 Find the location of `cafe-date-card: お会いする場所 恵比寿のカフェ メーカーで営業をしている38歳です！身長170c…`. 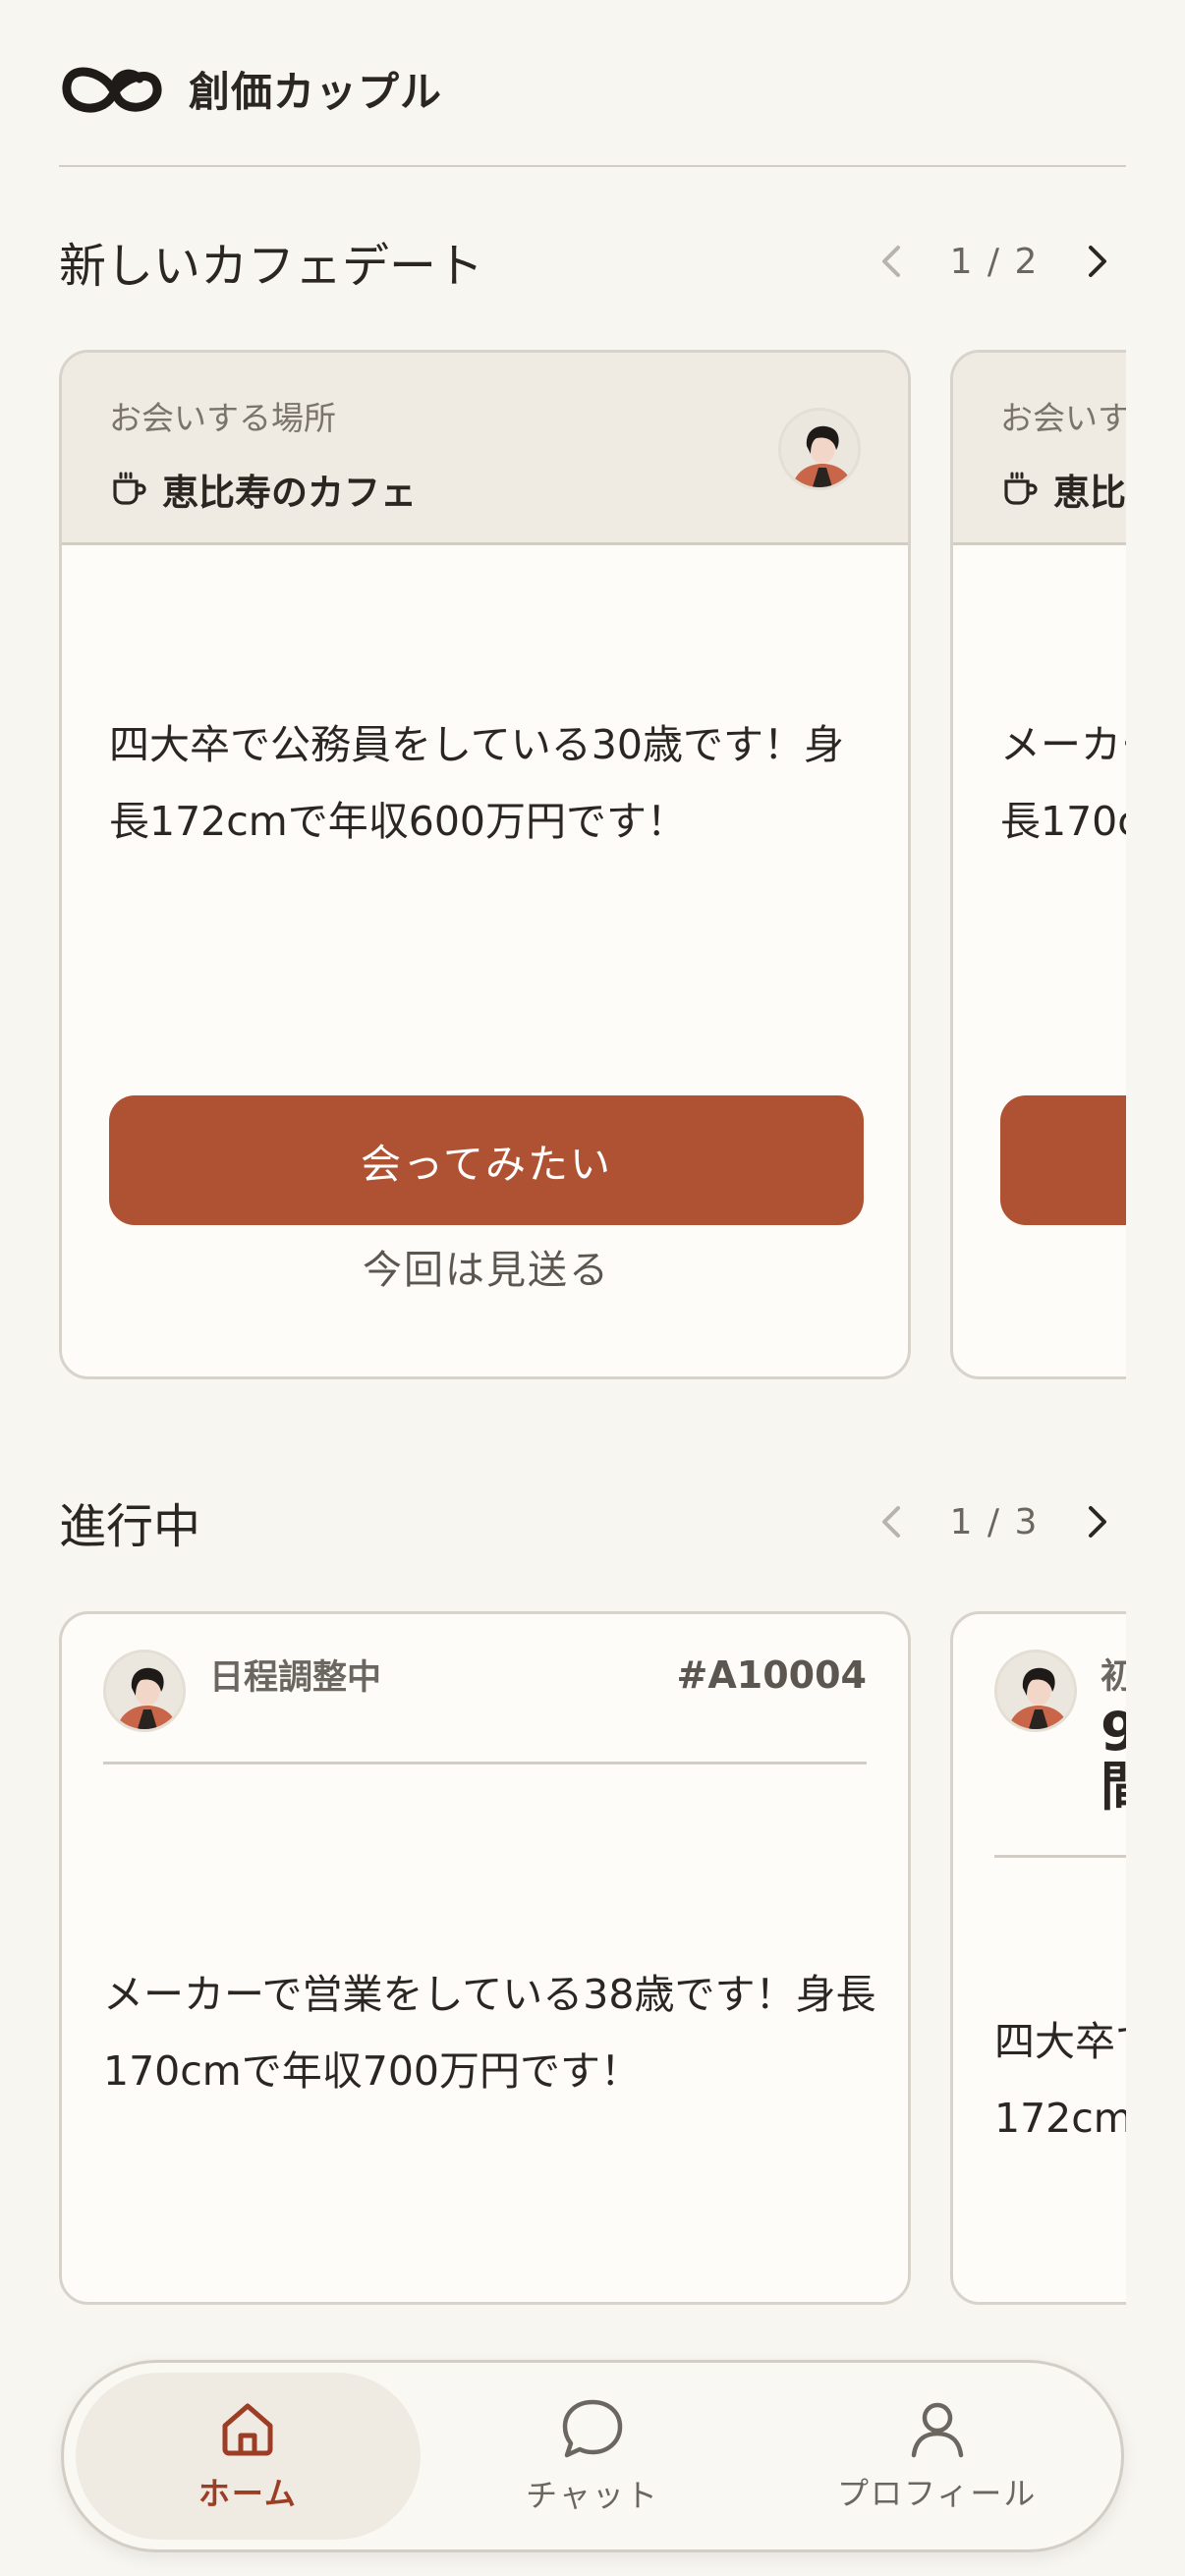

cafe-date-card: お会いする場所 恵比寿のカフェ メーカーで営業をしている38歳です！身長170c… is located at coordinates (1038, 864).